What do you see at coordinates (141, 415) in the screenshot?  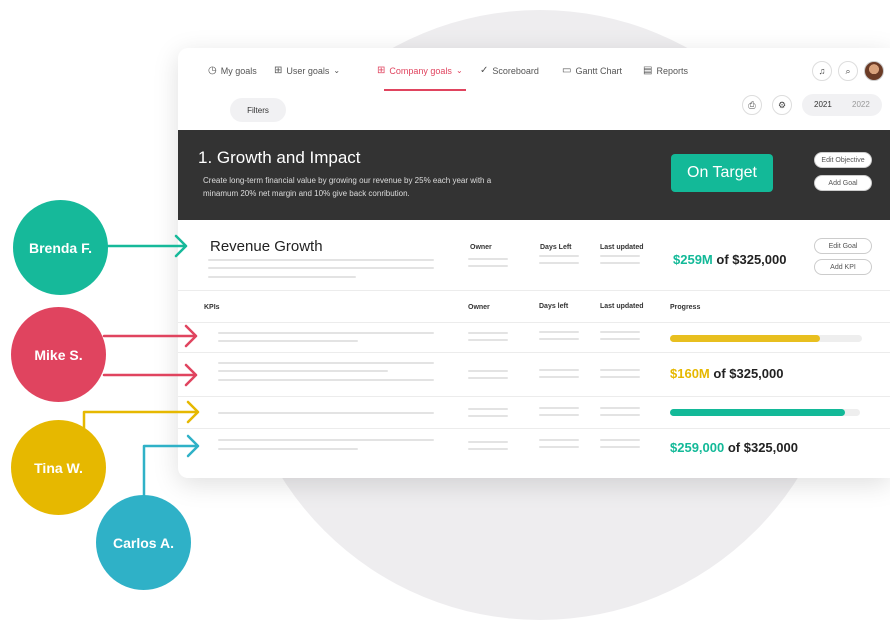 I see `arrow-tina` at bounding box center [141, 415].